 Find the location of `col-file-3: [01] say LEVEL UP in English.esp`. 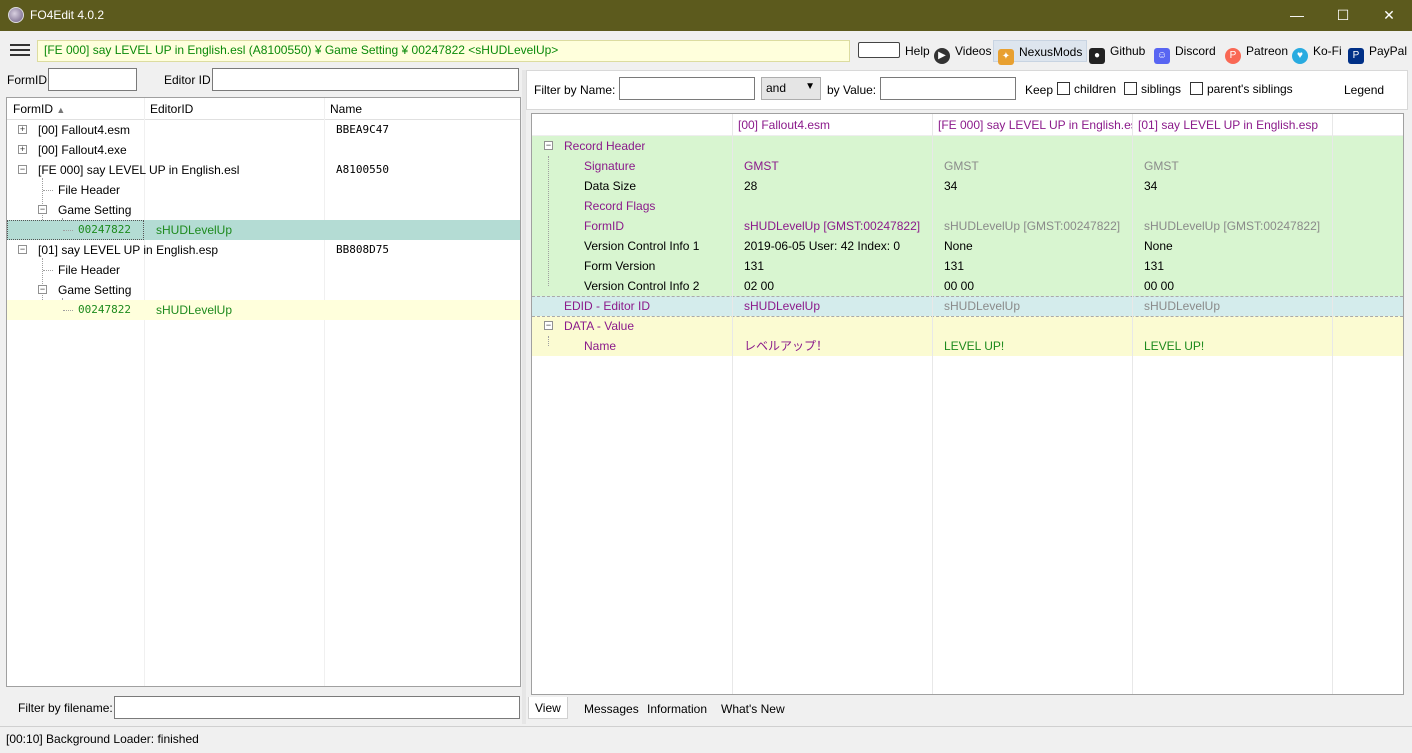

col-file-3: [01] say LEVEL UP in English.esp is located at coordinates (1232, 124).